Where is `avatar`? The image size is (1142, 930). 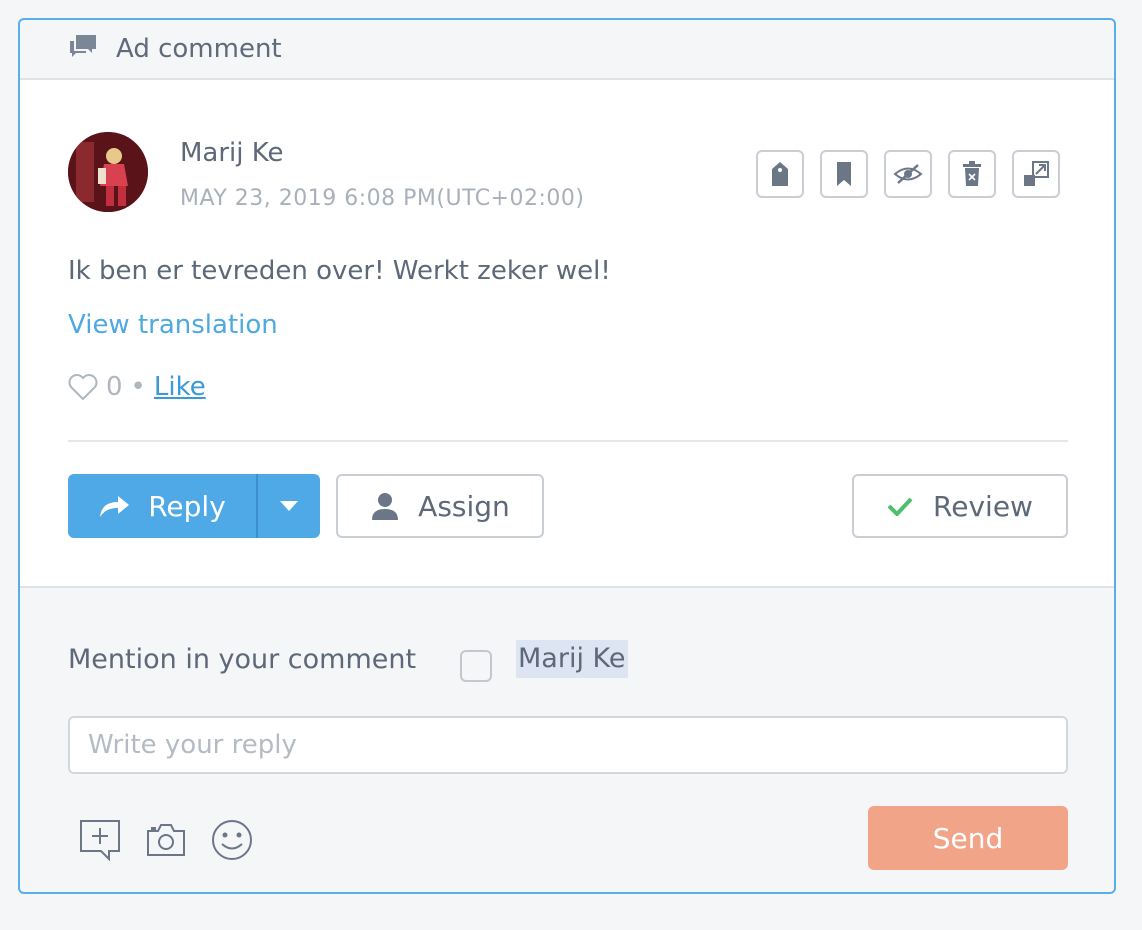 avatar is located at coordinates (108, 172).